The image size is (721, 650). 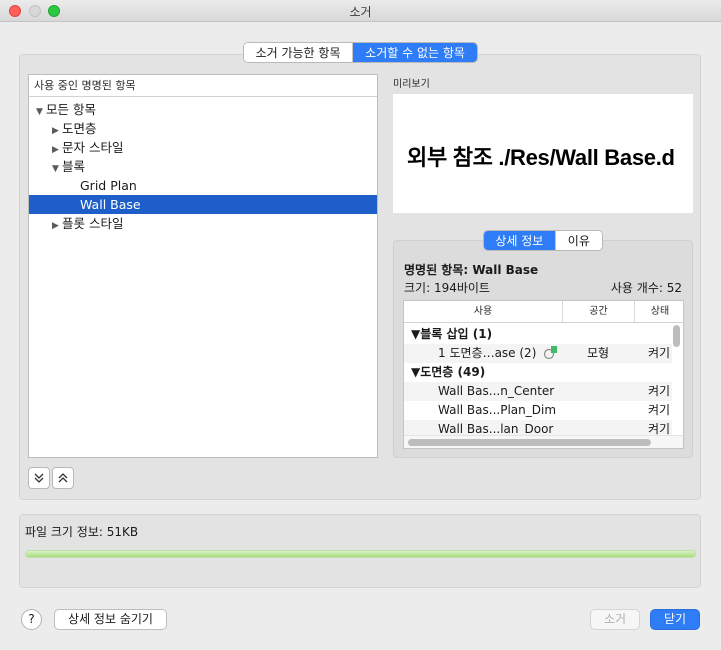 I want to click on named-item-name: 명명된 항목: Wall Base, so click(x=471, y=270).